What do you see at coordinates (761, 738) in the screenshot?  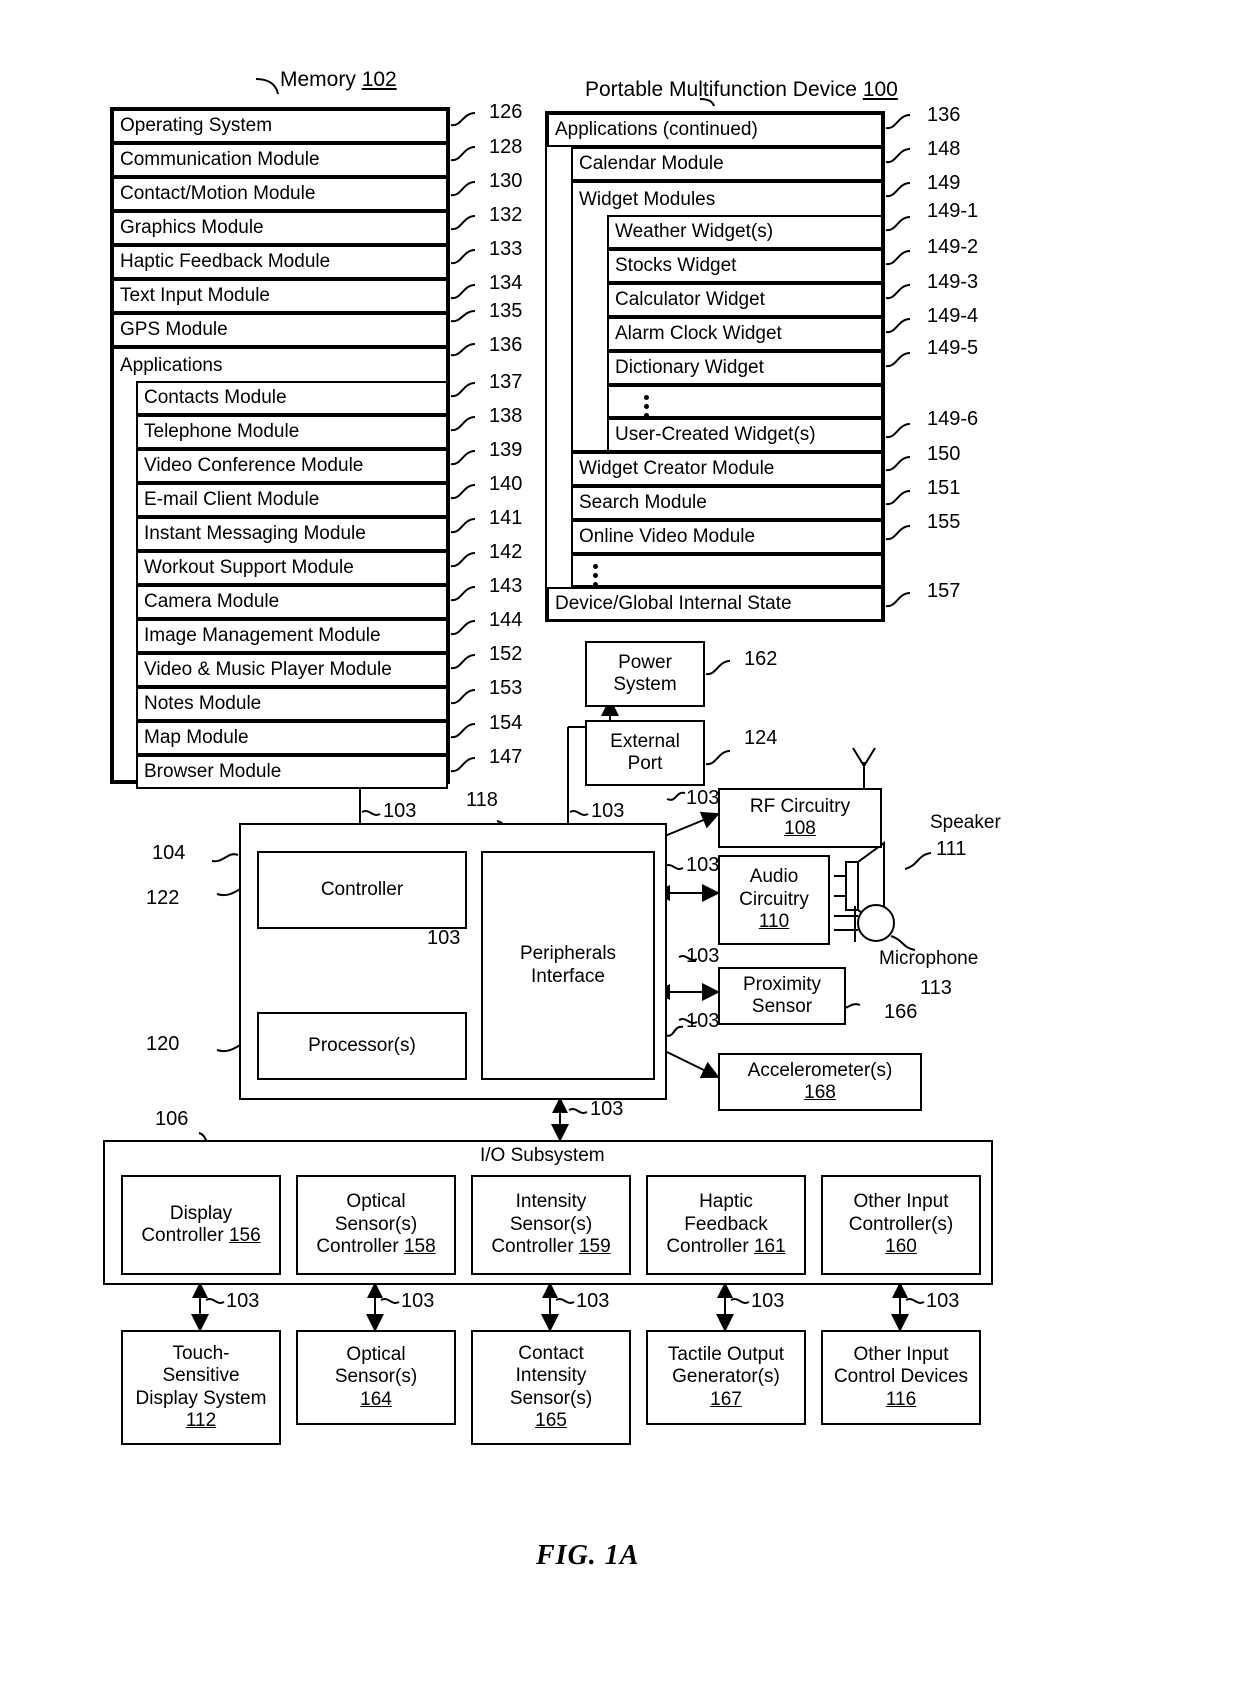 I see `ref-124: 124` at bounding box center [761, 738].